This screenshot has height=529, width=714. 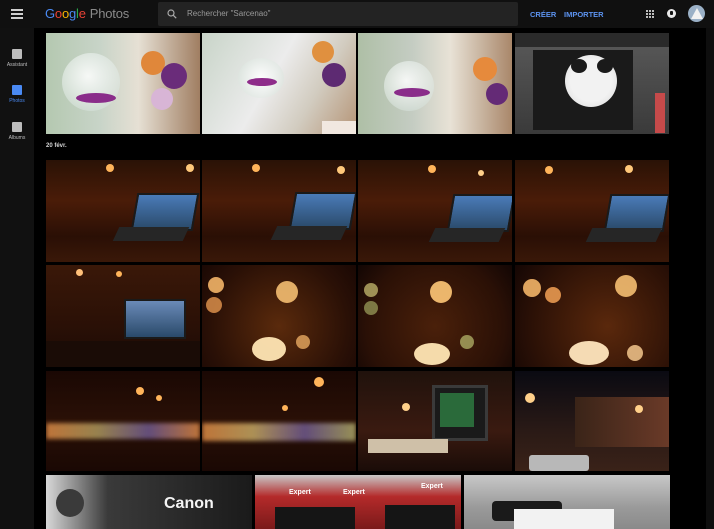 I want to click on avatar, so click(x=696, y=13).